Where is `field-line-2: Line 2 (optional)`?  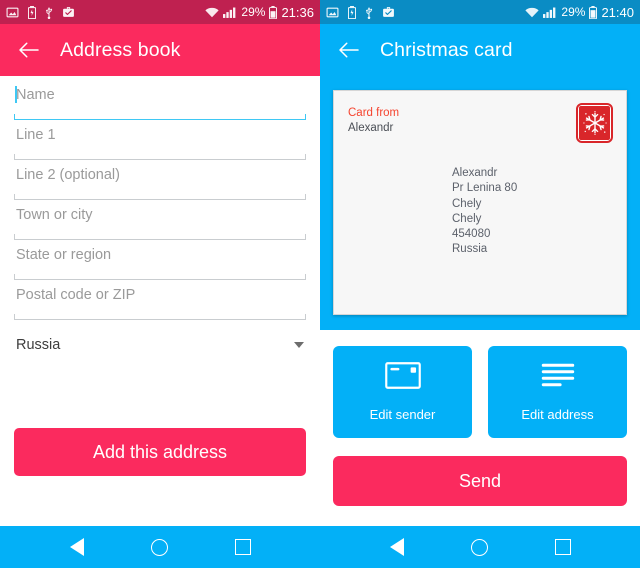 field-line-2: Line 2 (optional) is located at coordinates (160, 180).